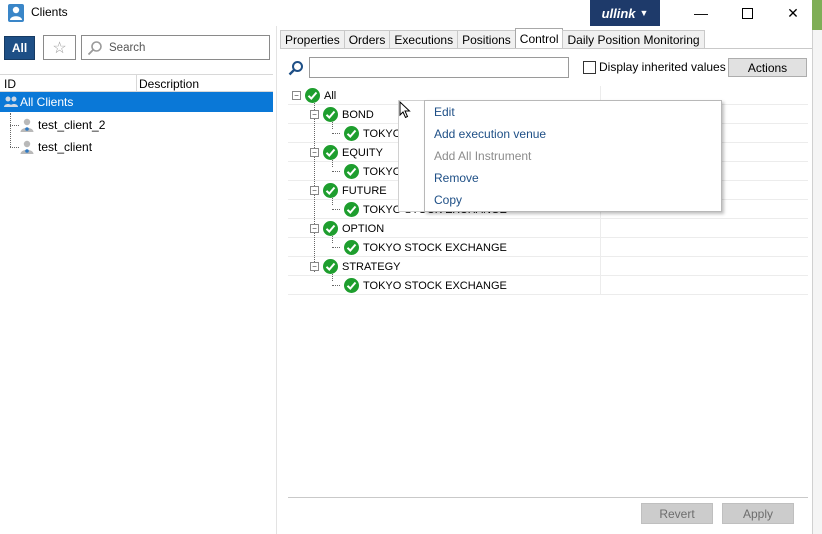  I want to click on apply-button: Apply, so click(758, 513).